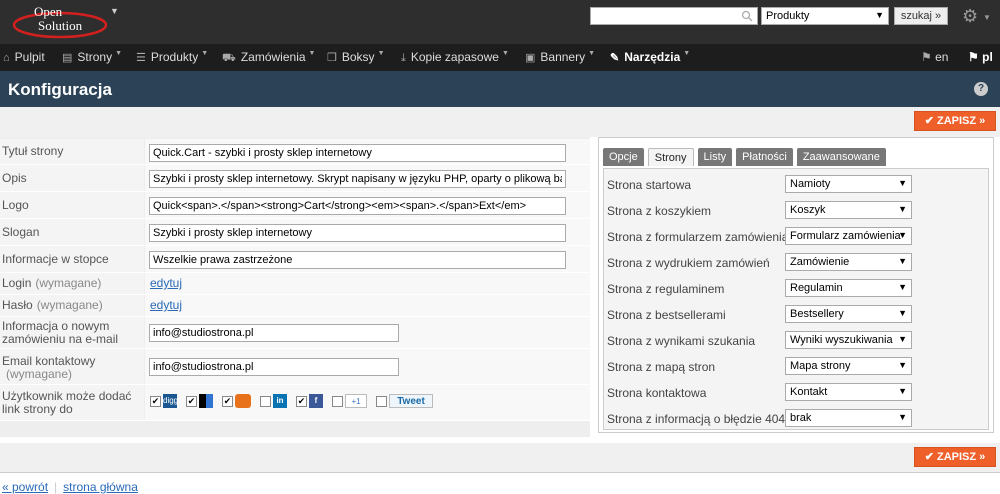  What do you see at coordinates (848, 392) in the screenshot?
I see `setting-select: Kontakt ▼` at bounding box center [848, 392].